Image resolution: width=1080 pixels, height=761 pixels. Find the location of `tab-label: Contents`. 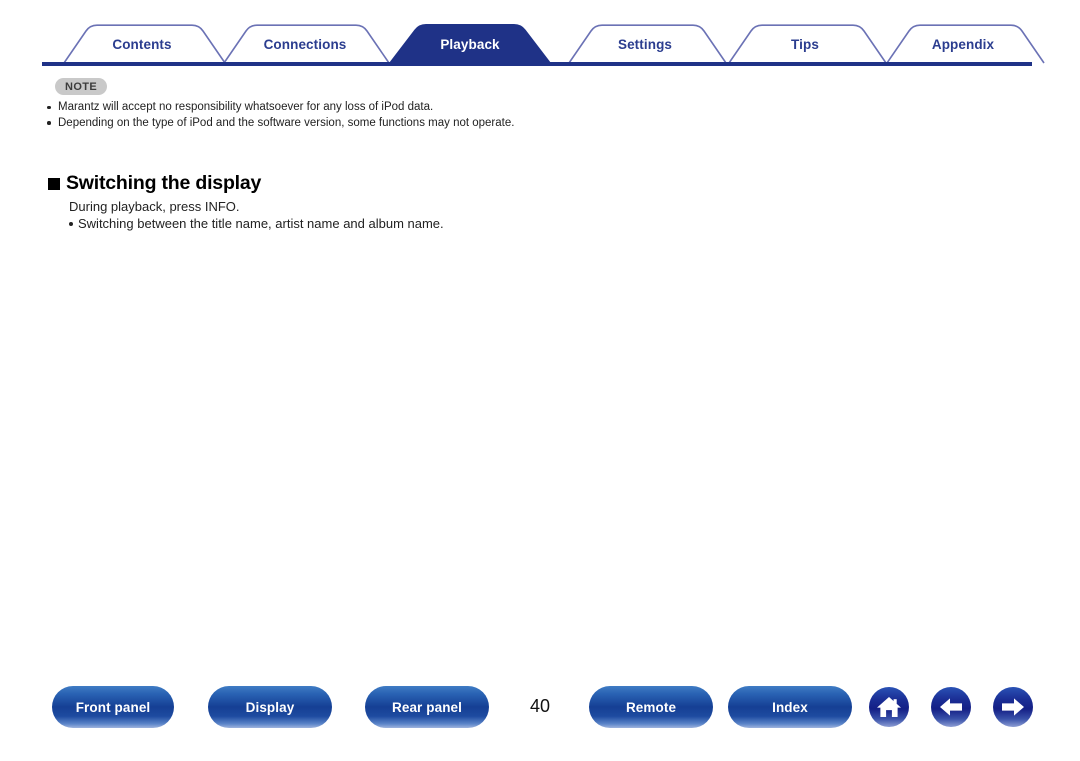

tab-label: Contents is located at coordinates (142, 44).